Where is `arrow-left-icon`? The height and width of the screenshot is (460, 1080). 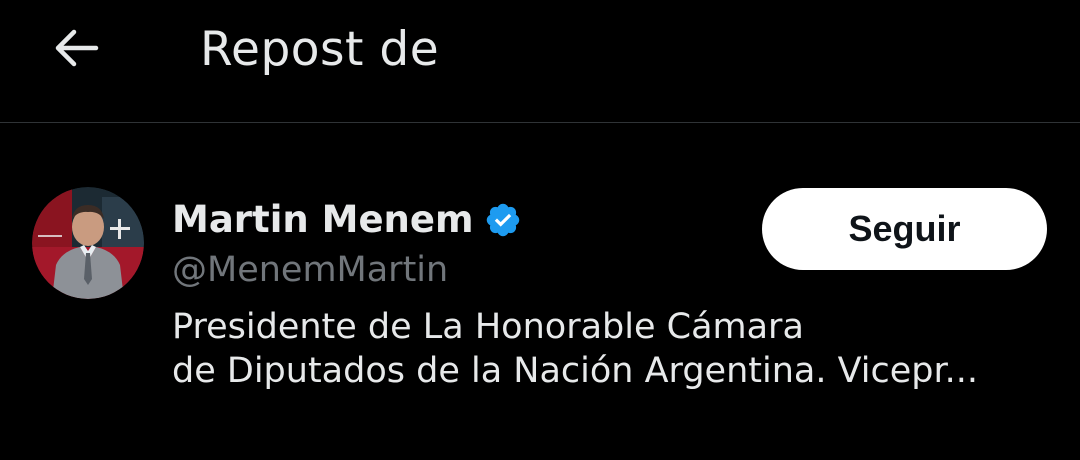 arrow-left-icon is located at coordinates (77, 48).